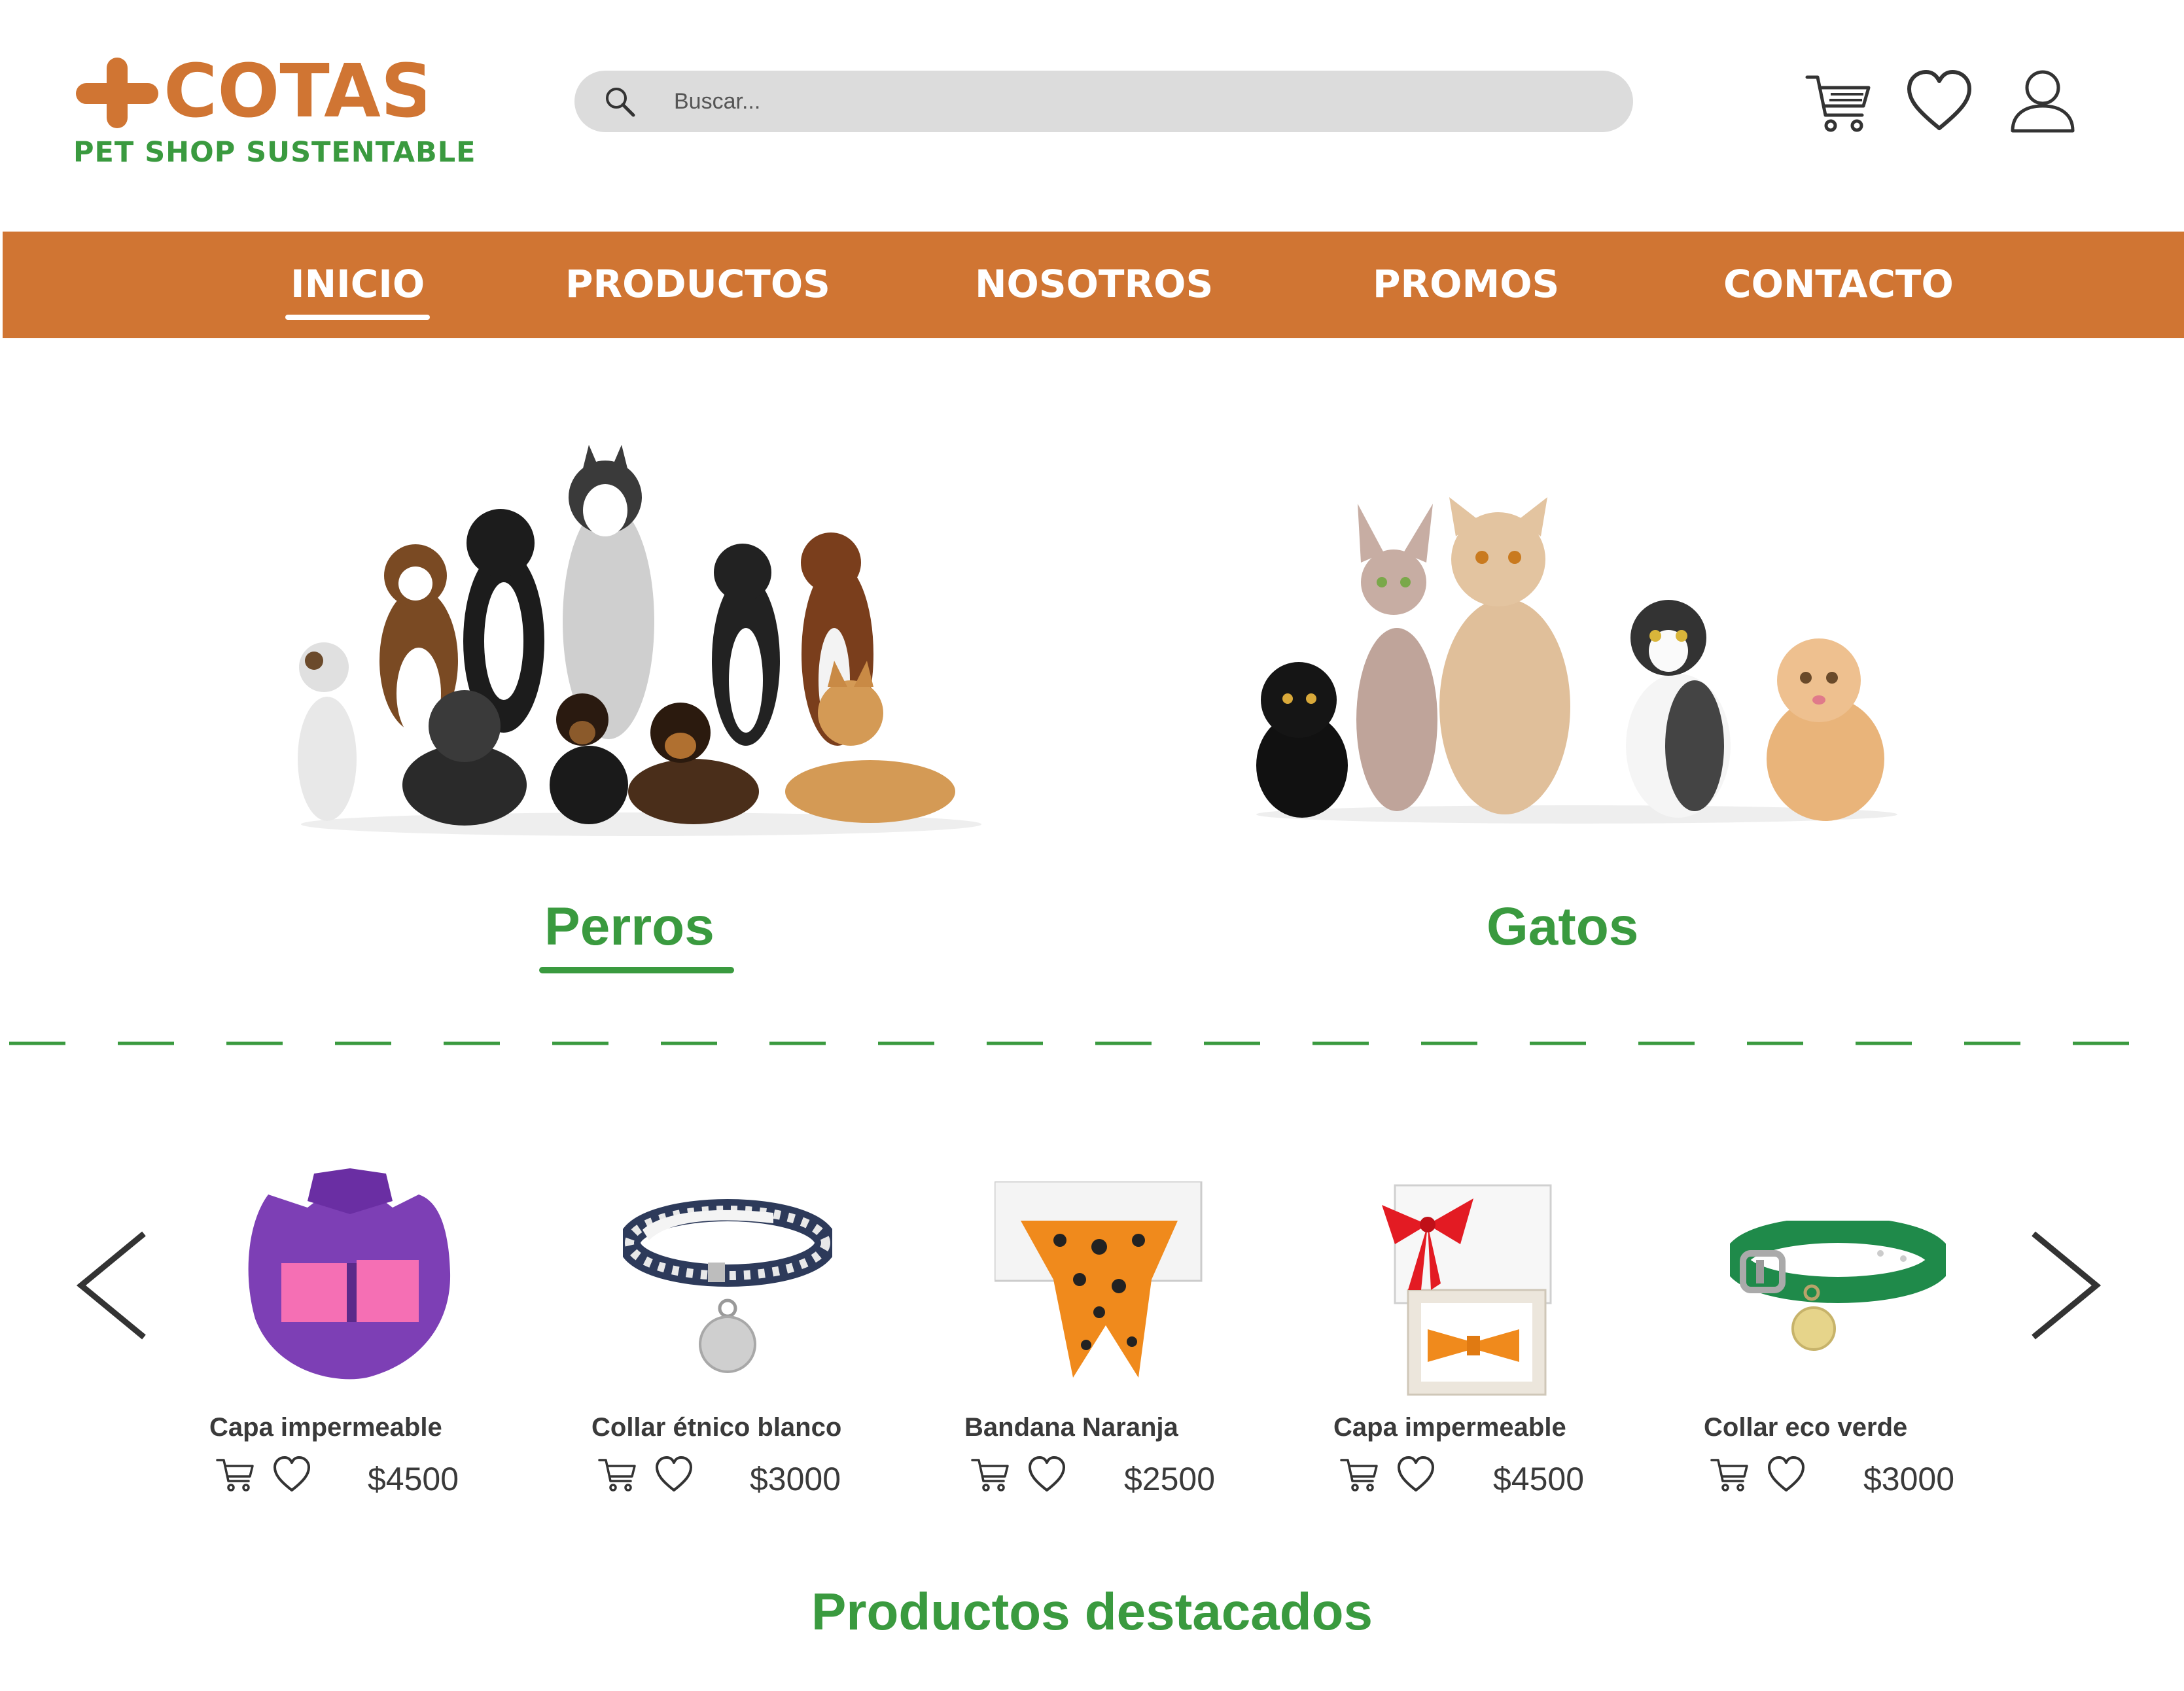 This screenshot has height=1691, width=2184. Describe the element at coordinates (1838, 285) in the screenshot. I see `nav-item-contacto: CONTACTO` at that location.